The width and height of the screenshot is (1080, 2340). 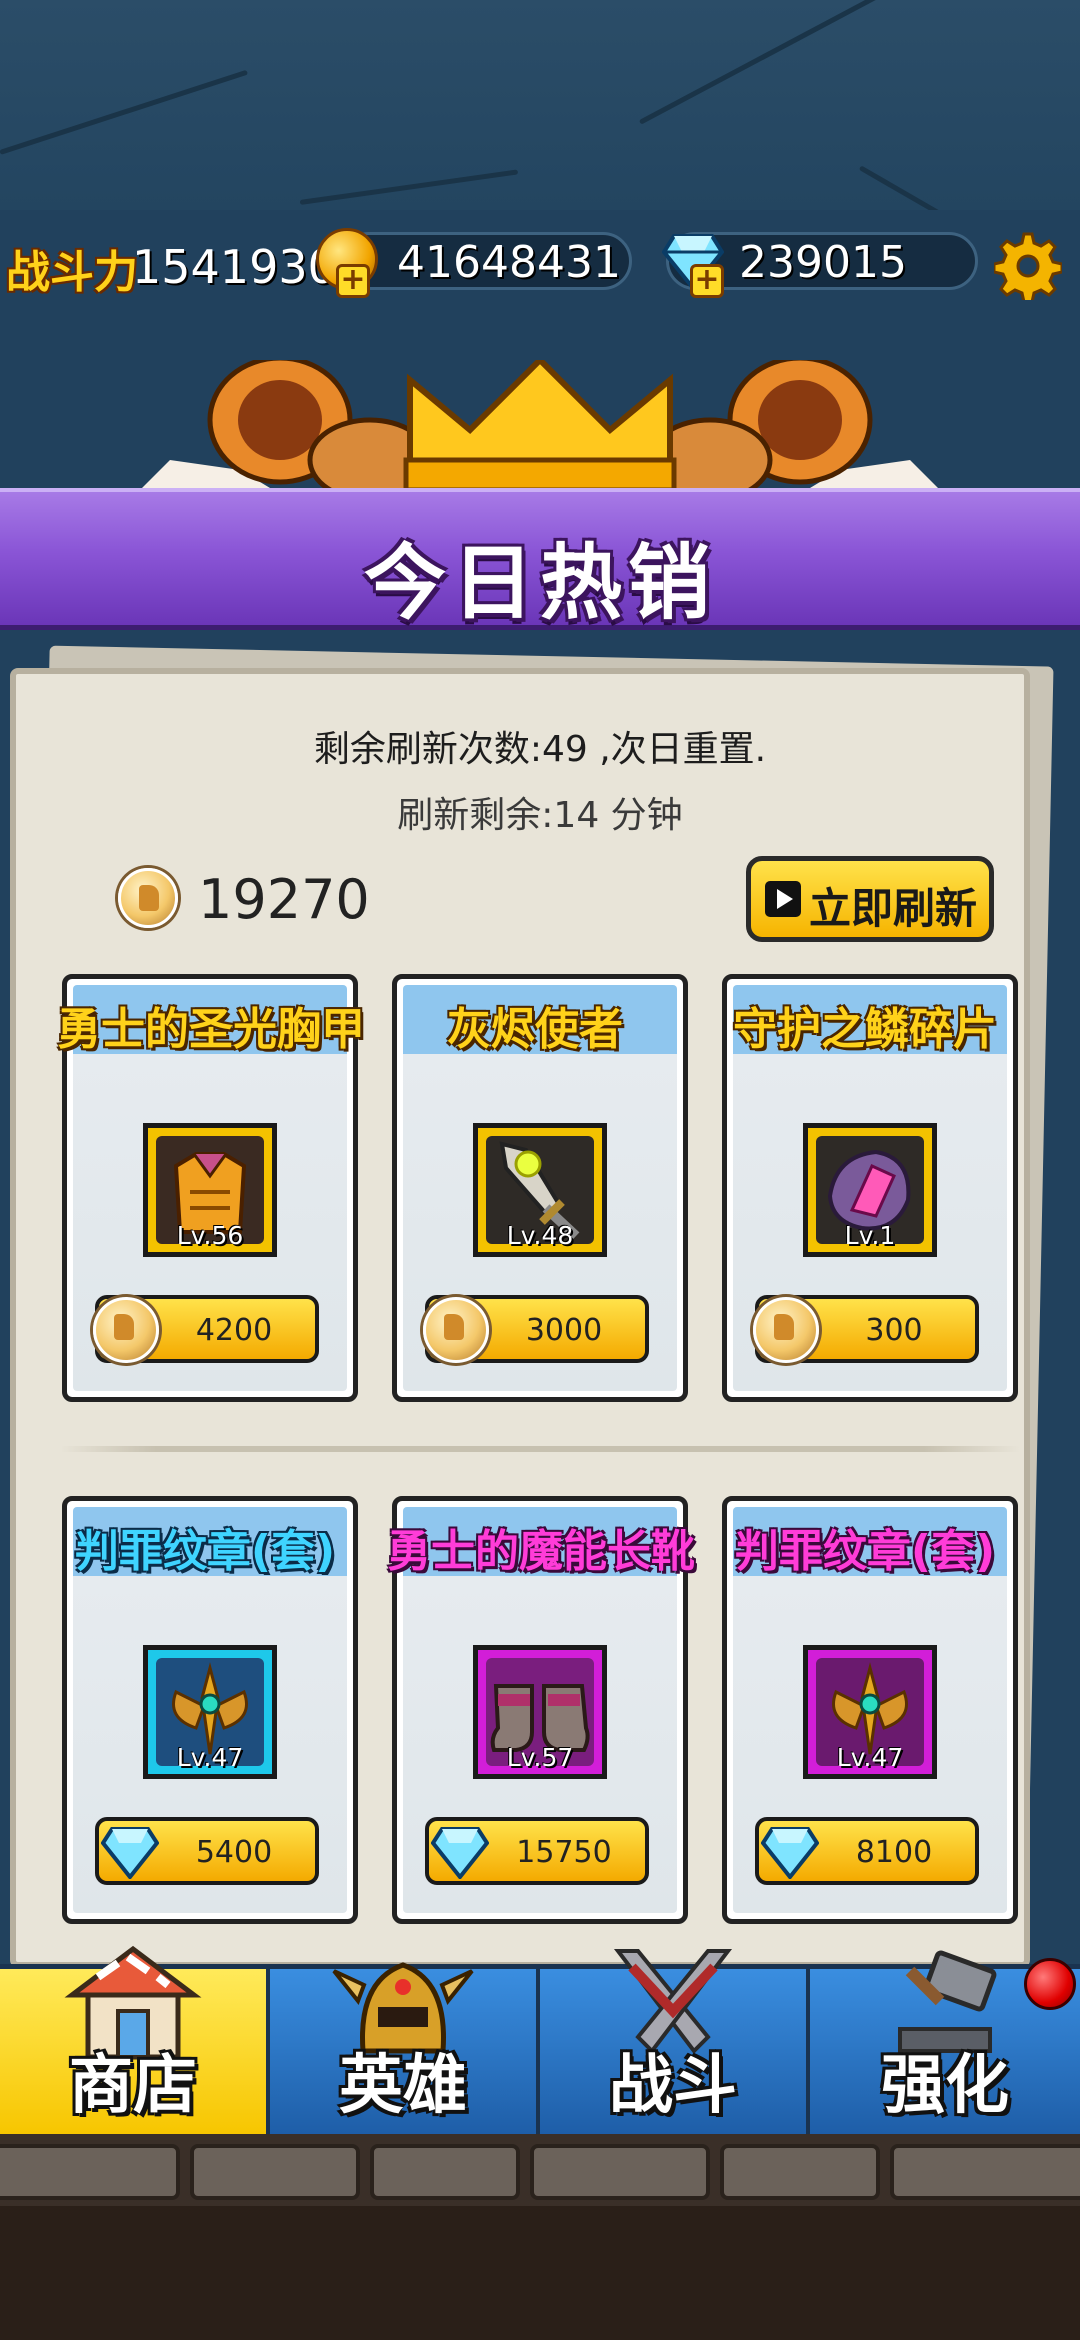 What do you see at coordinates (1028, 266) in the screenshot?
I see `settings-gear-icon` at bounding box center [1028, 266].